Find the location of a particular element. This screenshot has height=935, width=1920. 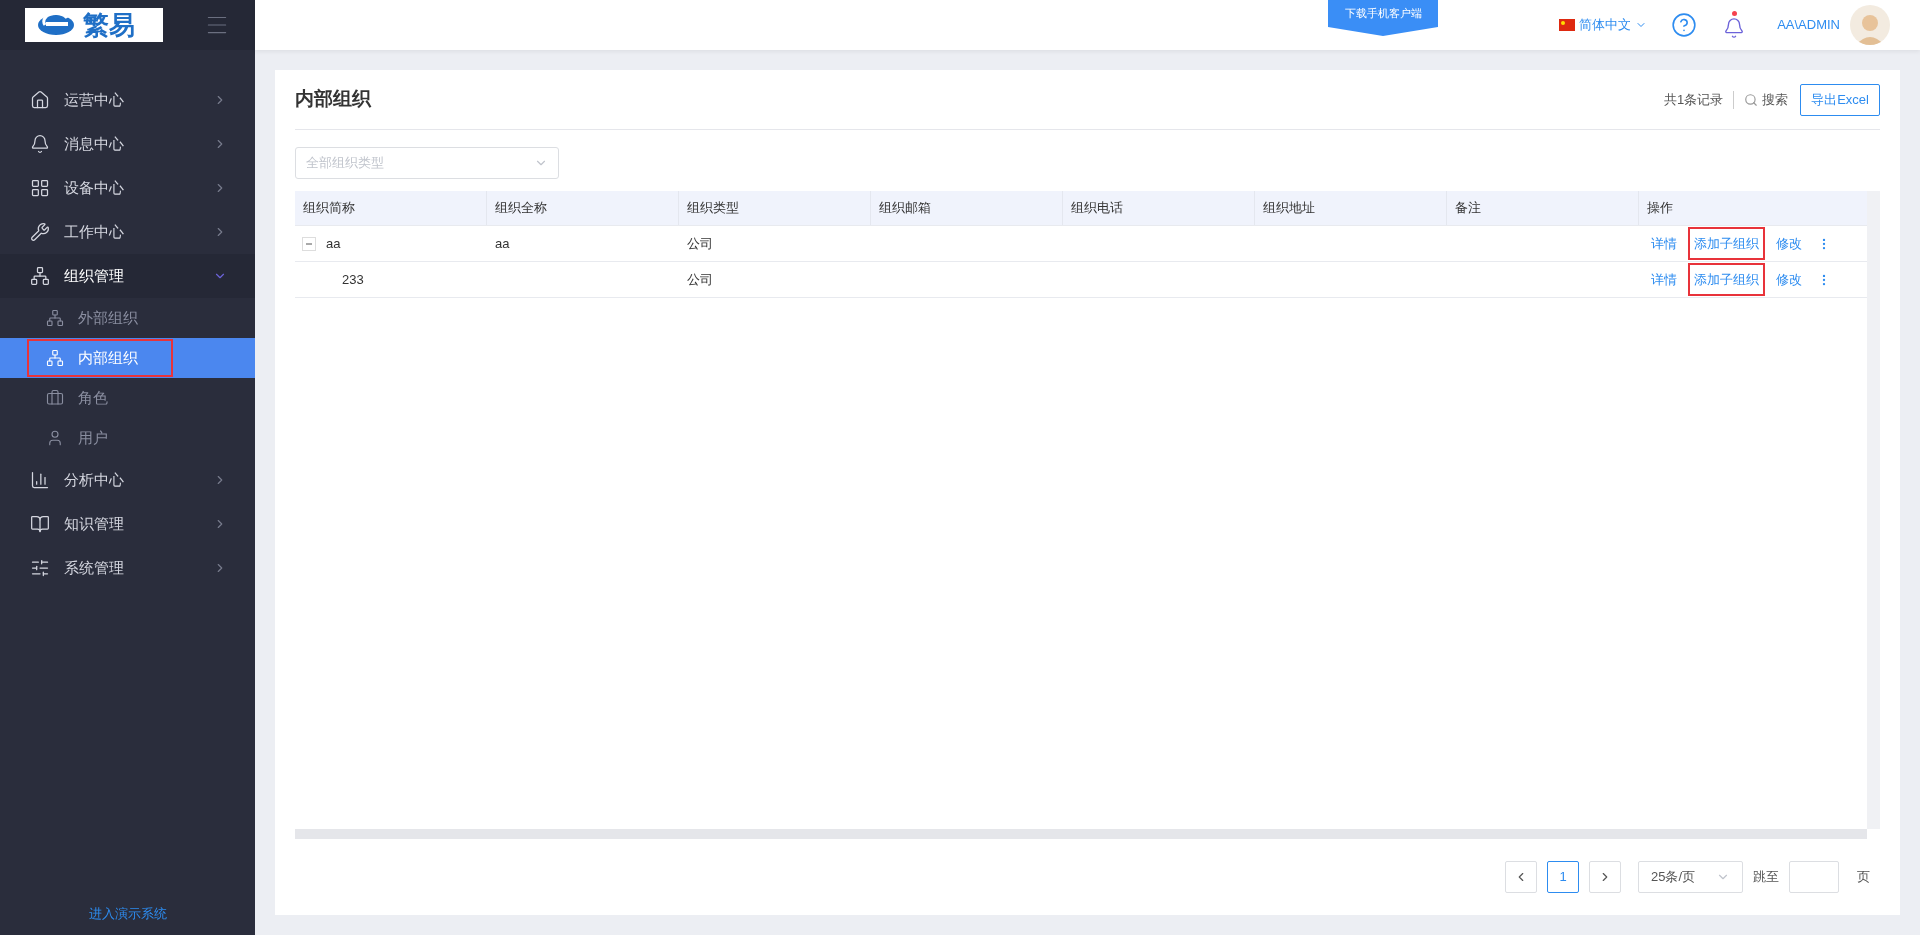

column-header: 组织简称 is located at coordinates (391, 208).